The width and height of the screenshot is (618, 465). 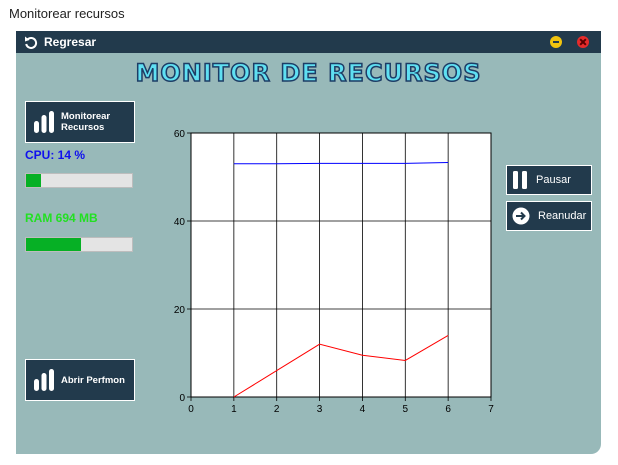 What do you see at coordinates (180, 222) in the screenshot?
I see `y-tick-label: 40` at bounding box center [180, 222].